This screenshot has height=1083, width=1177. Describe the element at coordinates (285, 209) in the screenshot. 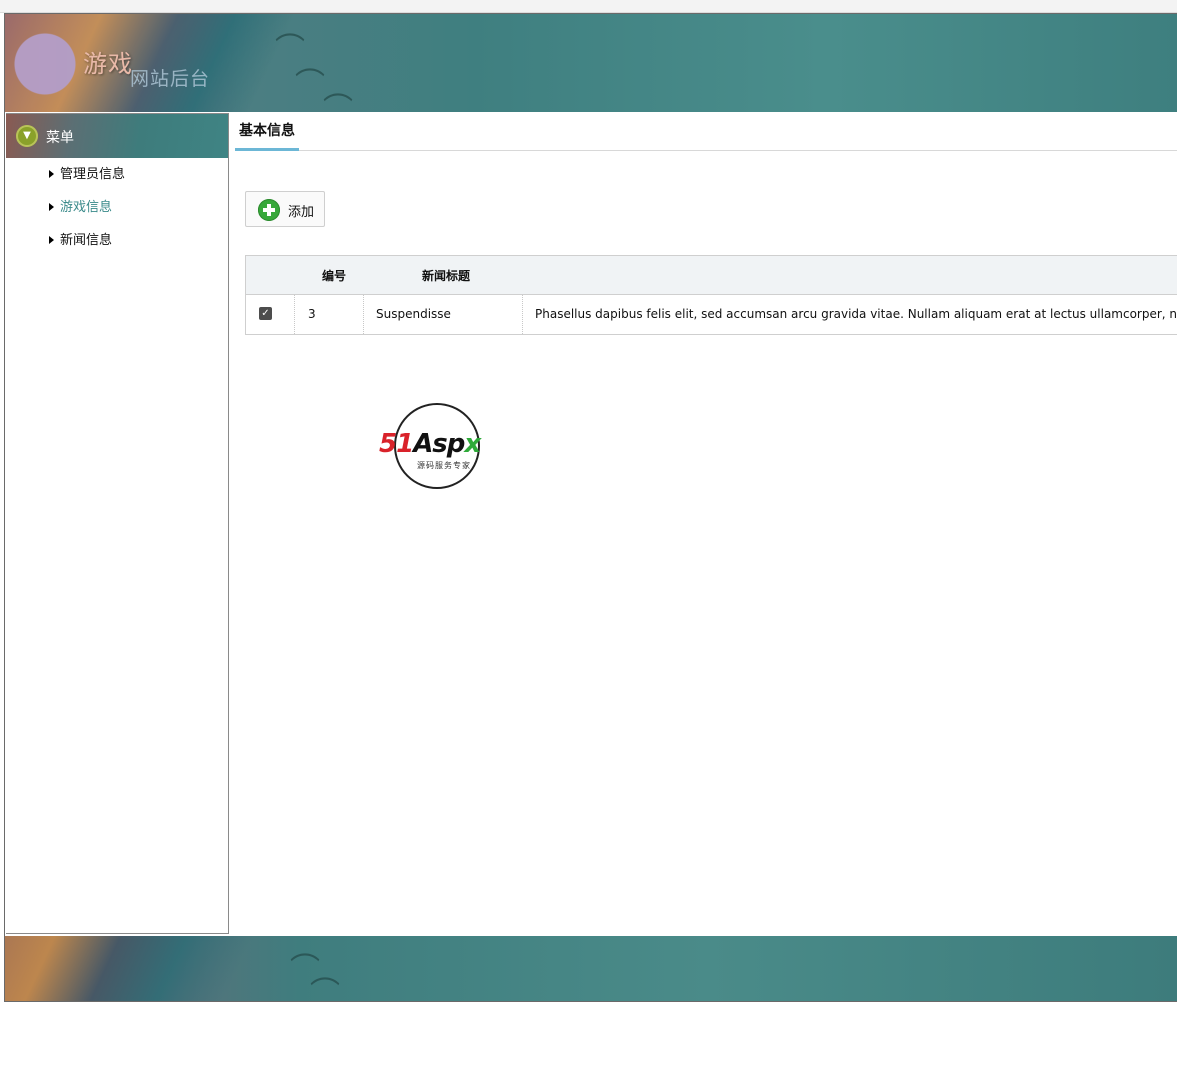

I see `add-button: 添加` at that location.